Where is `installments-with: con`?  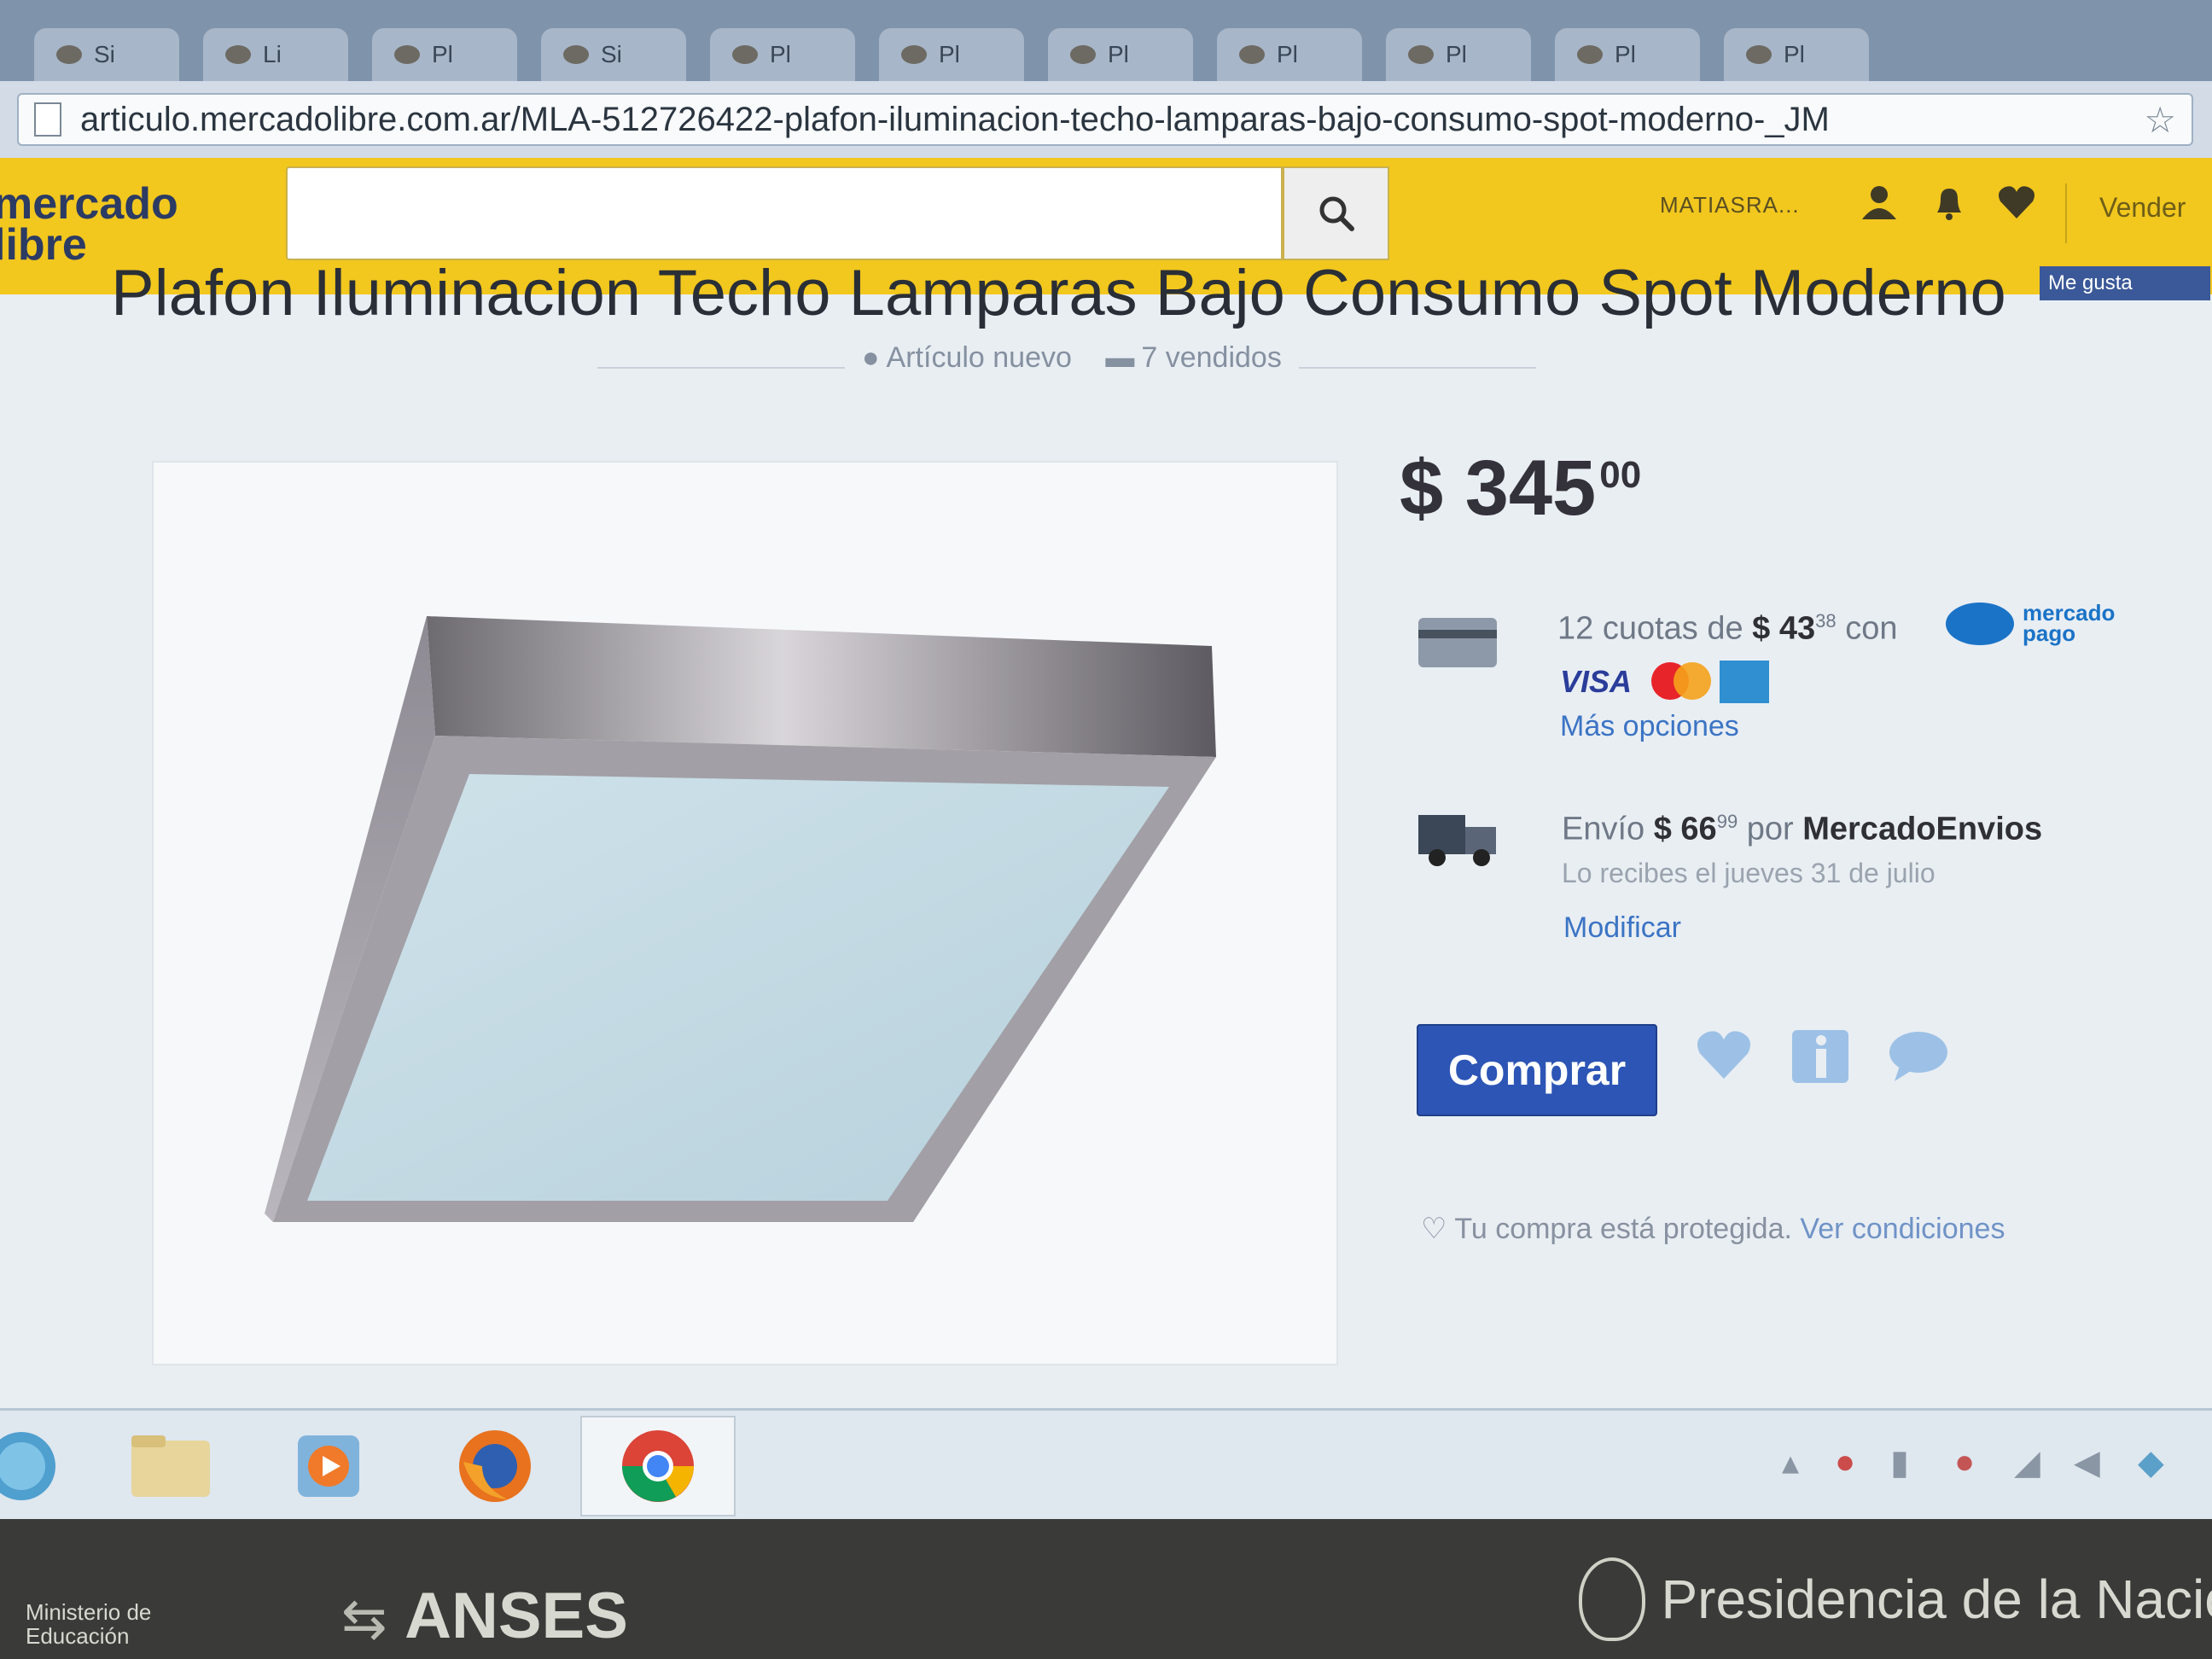 installments-with: con is located at coordinates (1871, 628).